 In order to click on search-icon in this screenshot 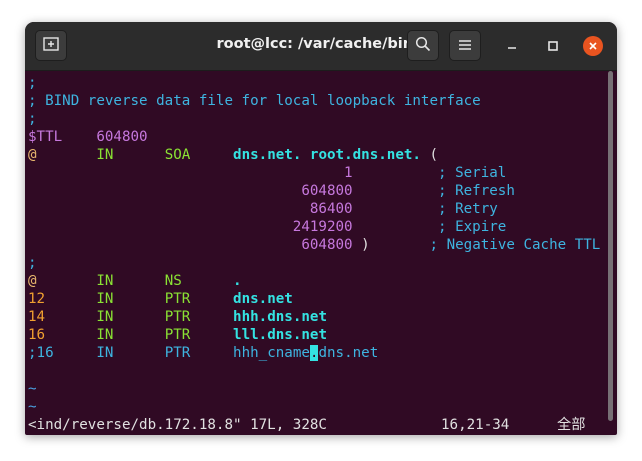, I will do `click(423, 46)`.